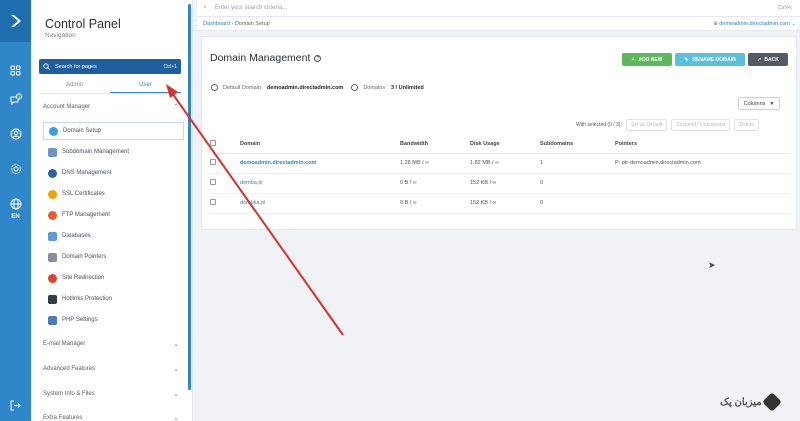  Describe the element at coordinates (771, 402) in the screenshot. I see `watermark-icon` at that location.